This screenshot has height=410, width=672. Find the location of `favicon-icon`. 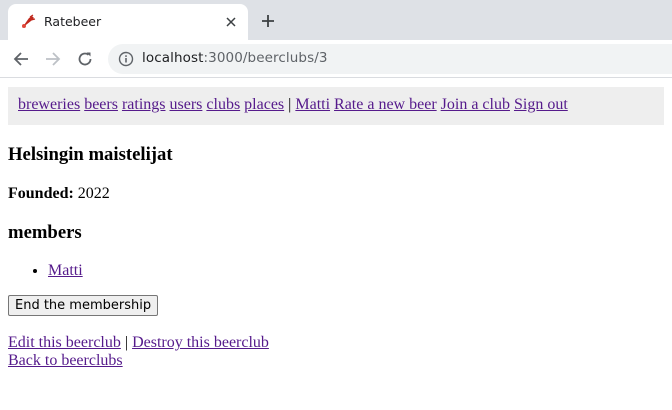

favicon-icon is located at coordinates (28, 22).